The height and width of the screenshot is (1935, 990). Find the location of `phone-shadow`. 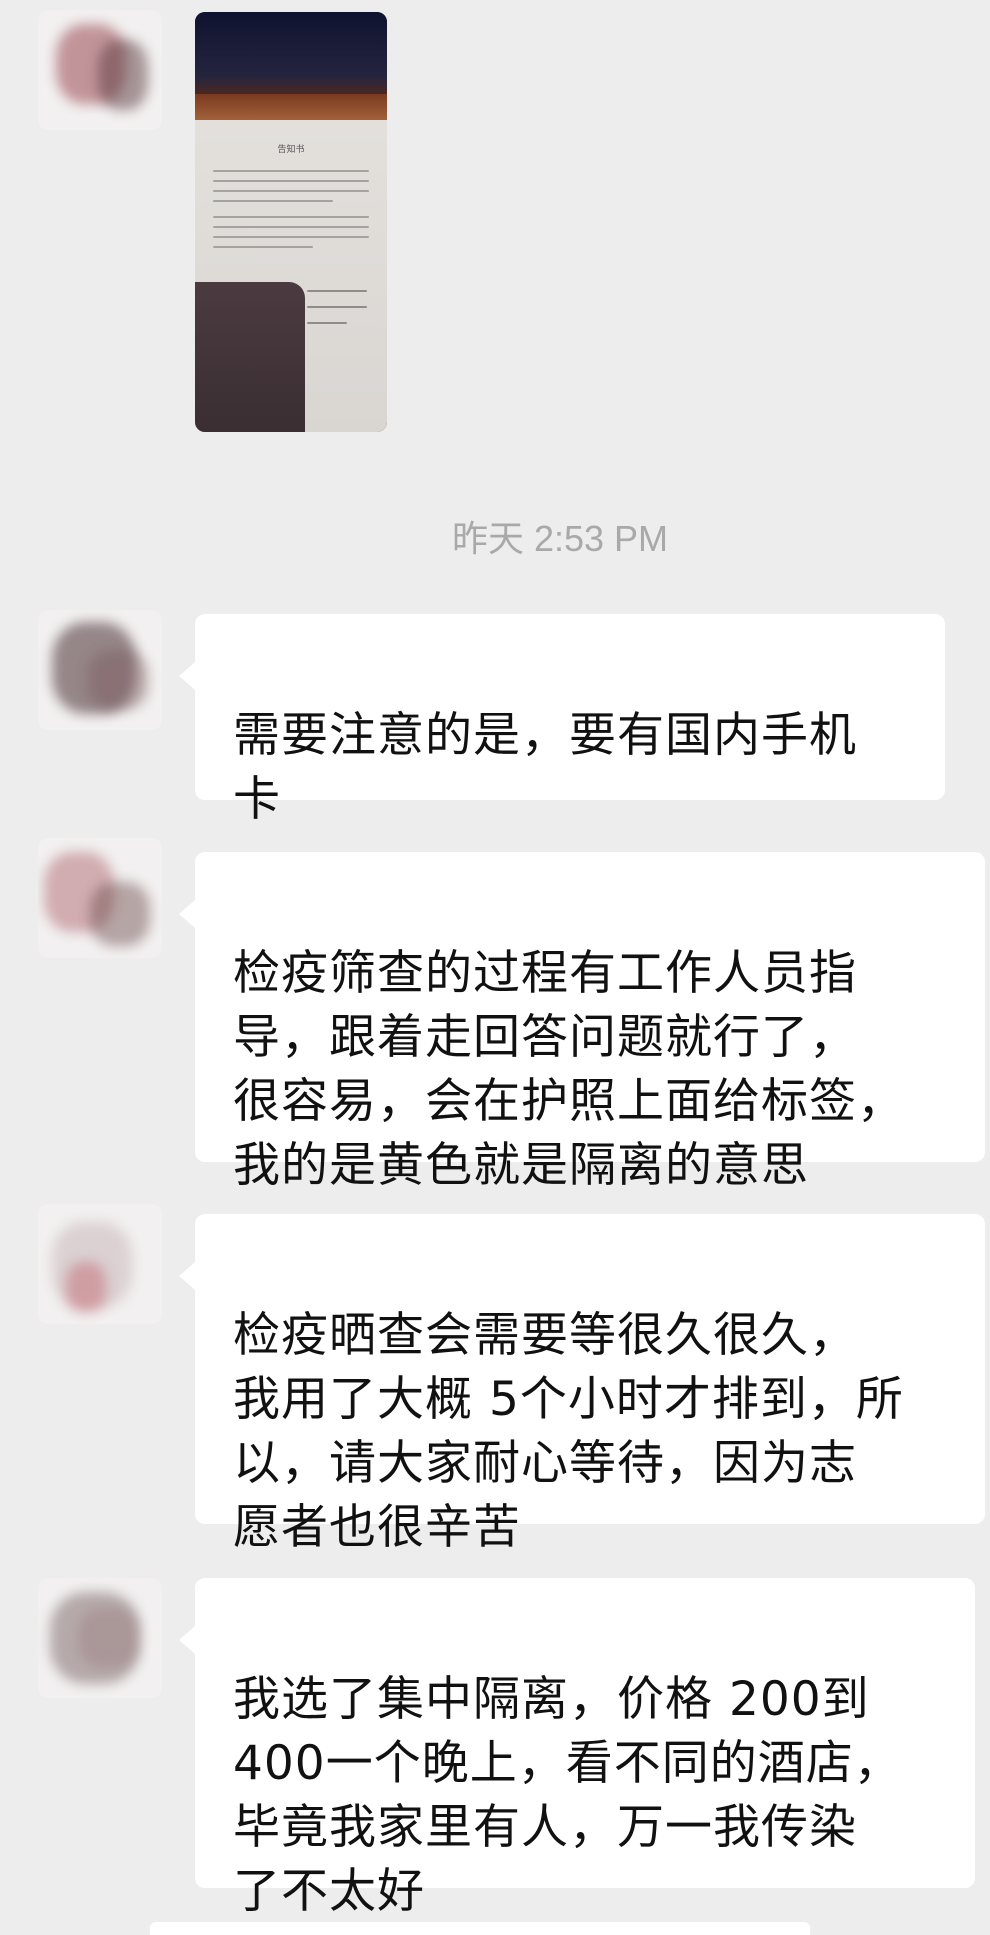

phone-shadow is located at coordinates (250, 357).